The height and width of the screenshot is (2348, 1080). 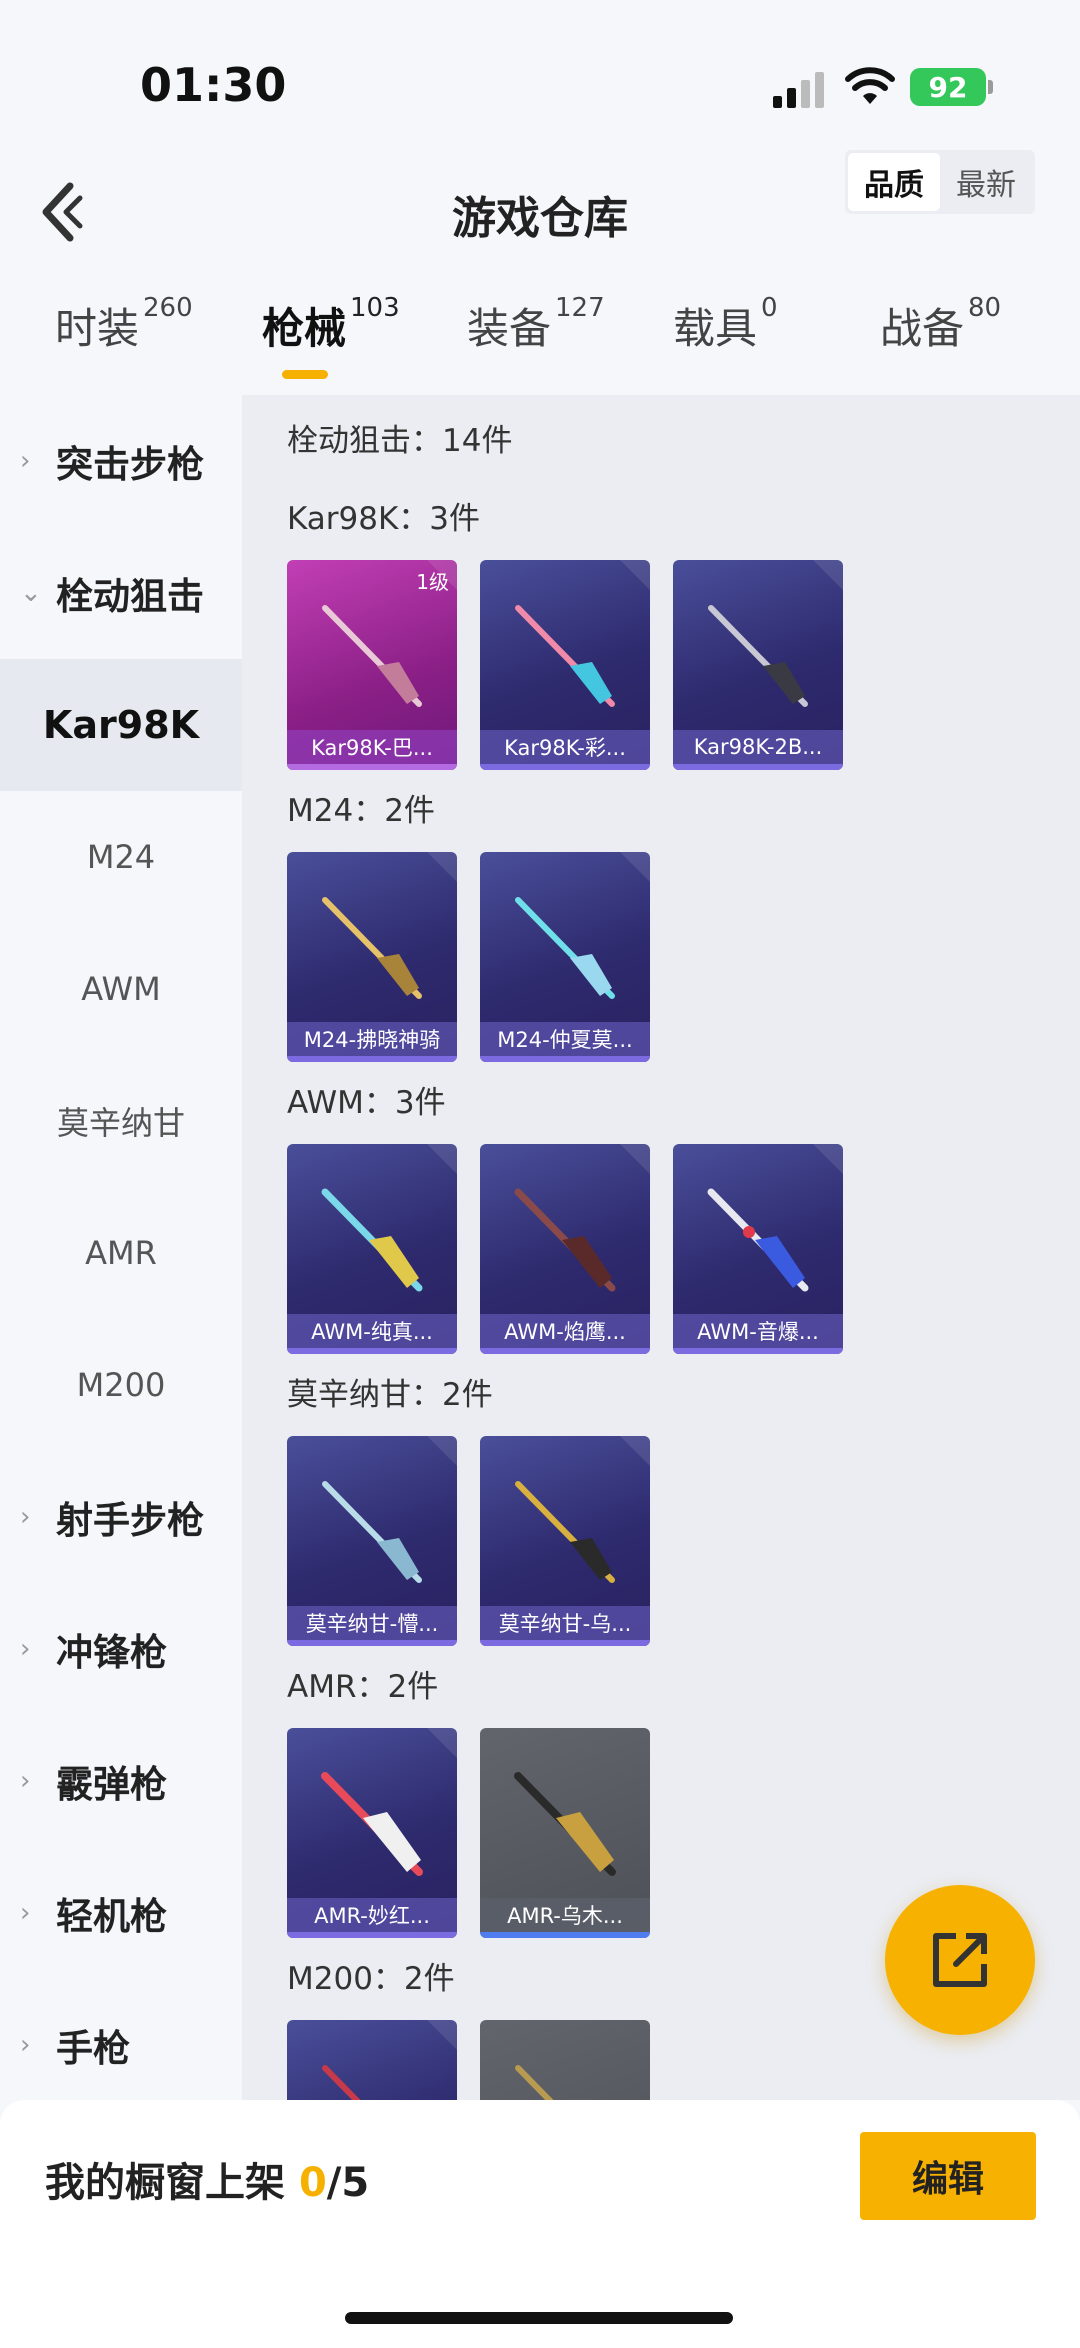 What do you see at coordinates (769, 308) in the screenshot?
I see `tab-count: 0` at bounding box center [769, 308].